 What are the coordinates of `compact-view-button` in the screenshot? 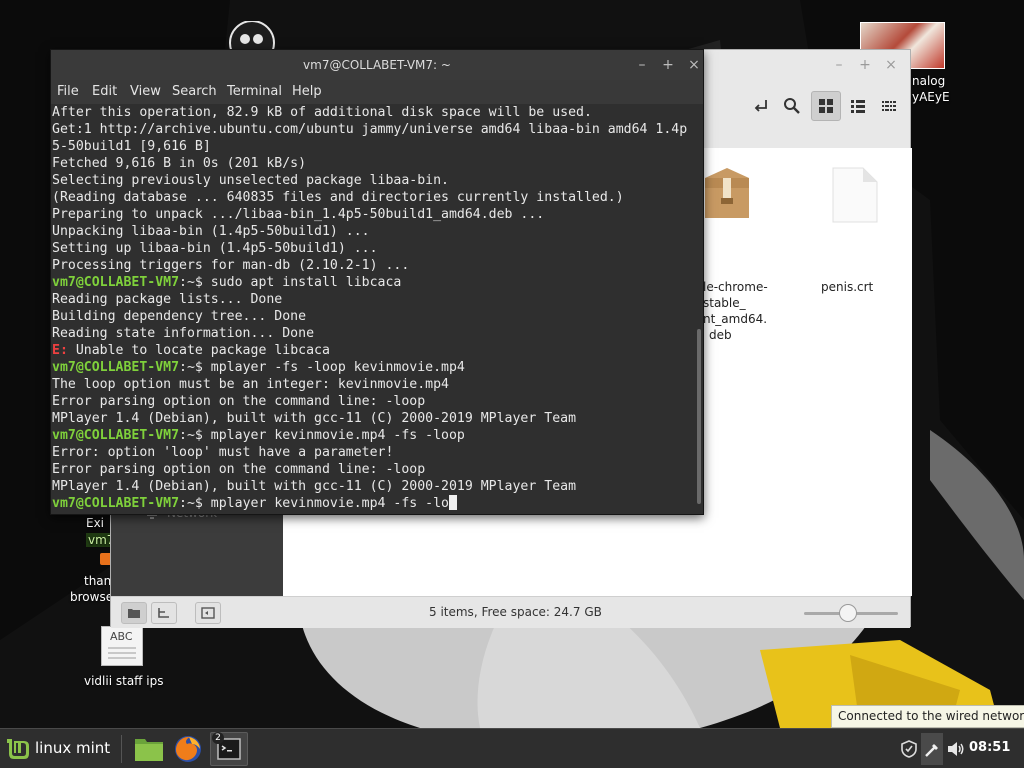 It's located at (889, 106).